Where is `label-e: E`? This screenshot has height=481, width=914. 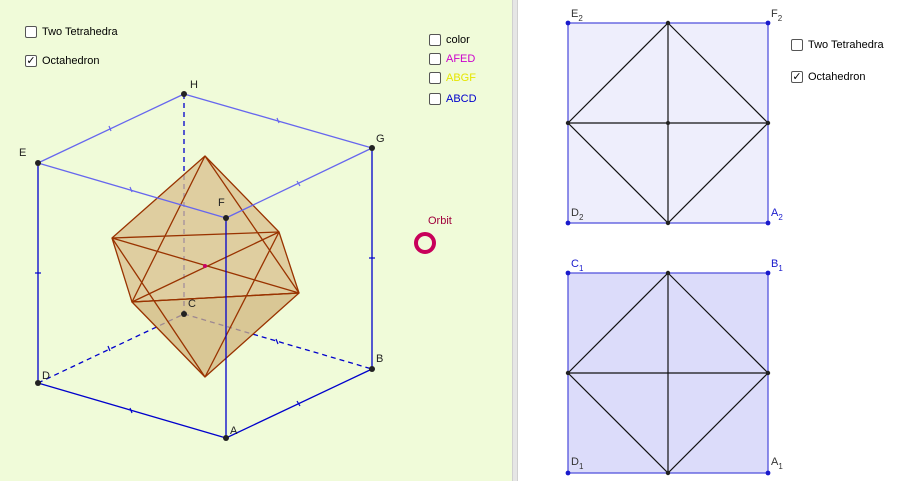 label-e: E is located at coordinates (22, 153).